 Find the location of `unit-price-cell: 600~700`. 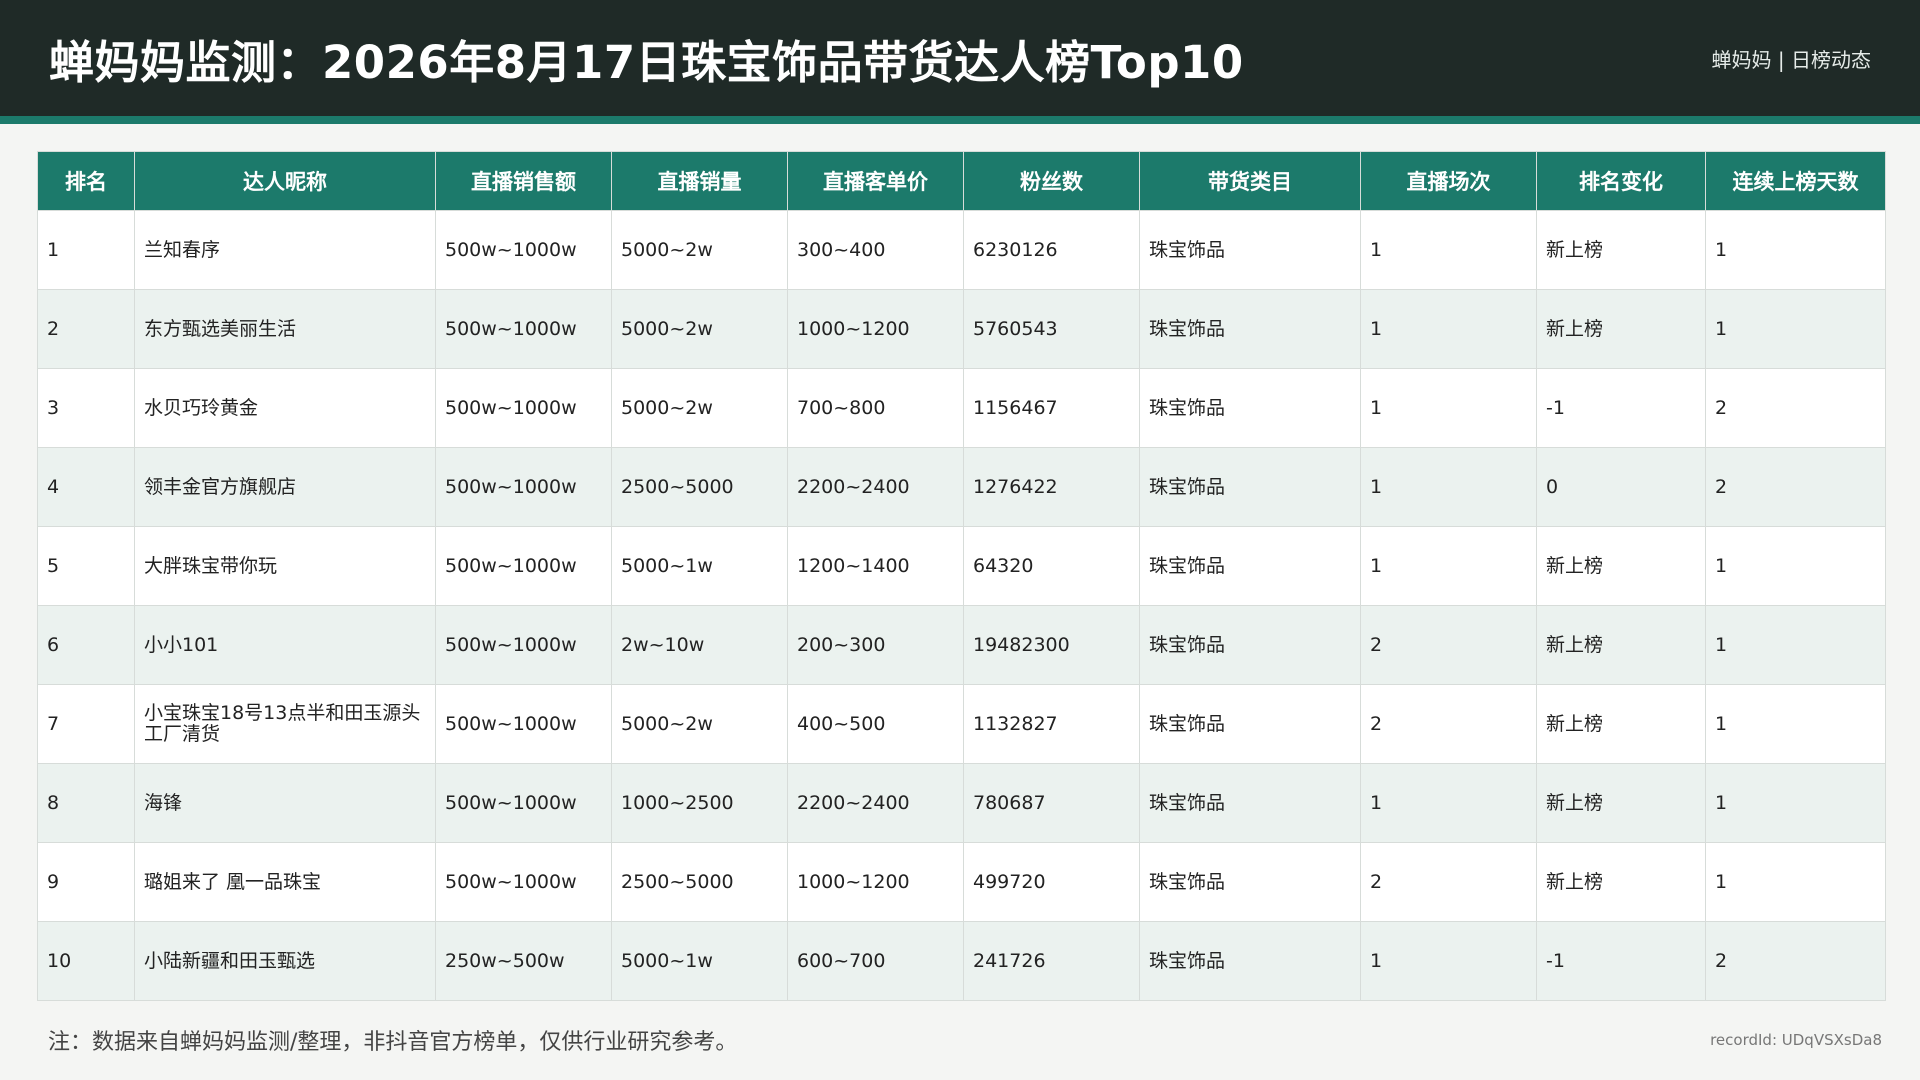

unit-price-cell: 600~700 is located at coordinates (875, 961).